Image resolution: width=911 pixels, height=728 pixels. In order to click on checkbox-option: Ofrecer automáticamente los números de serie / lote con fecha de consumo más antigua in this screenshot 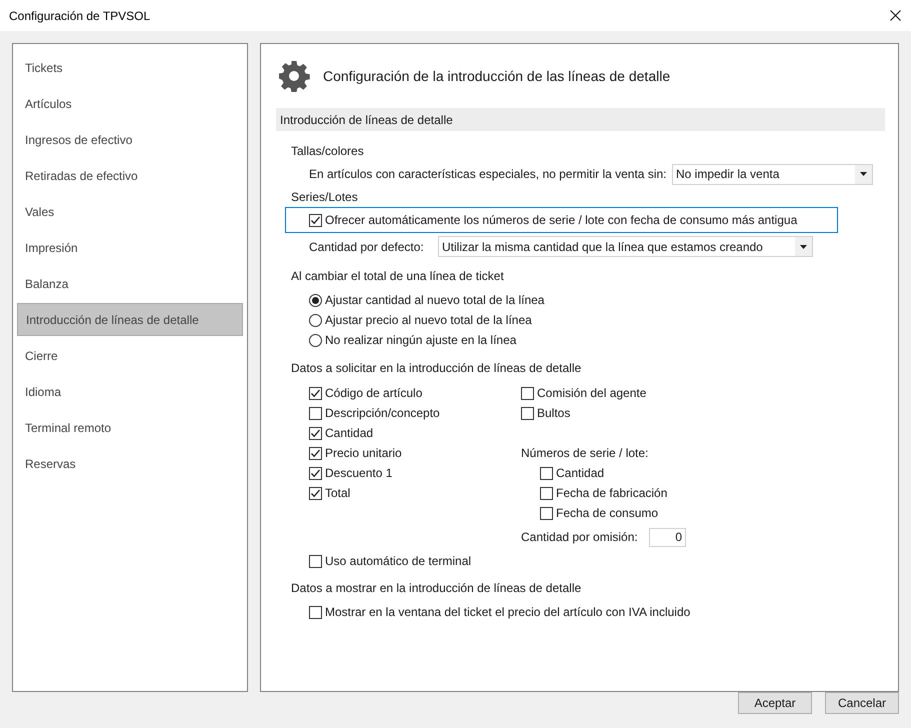, I will do `click(553, 220)`.